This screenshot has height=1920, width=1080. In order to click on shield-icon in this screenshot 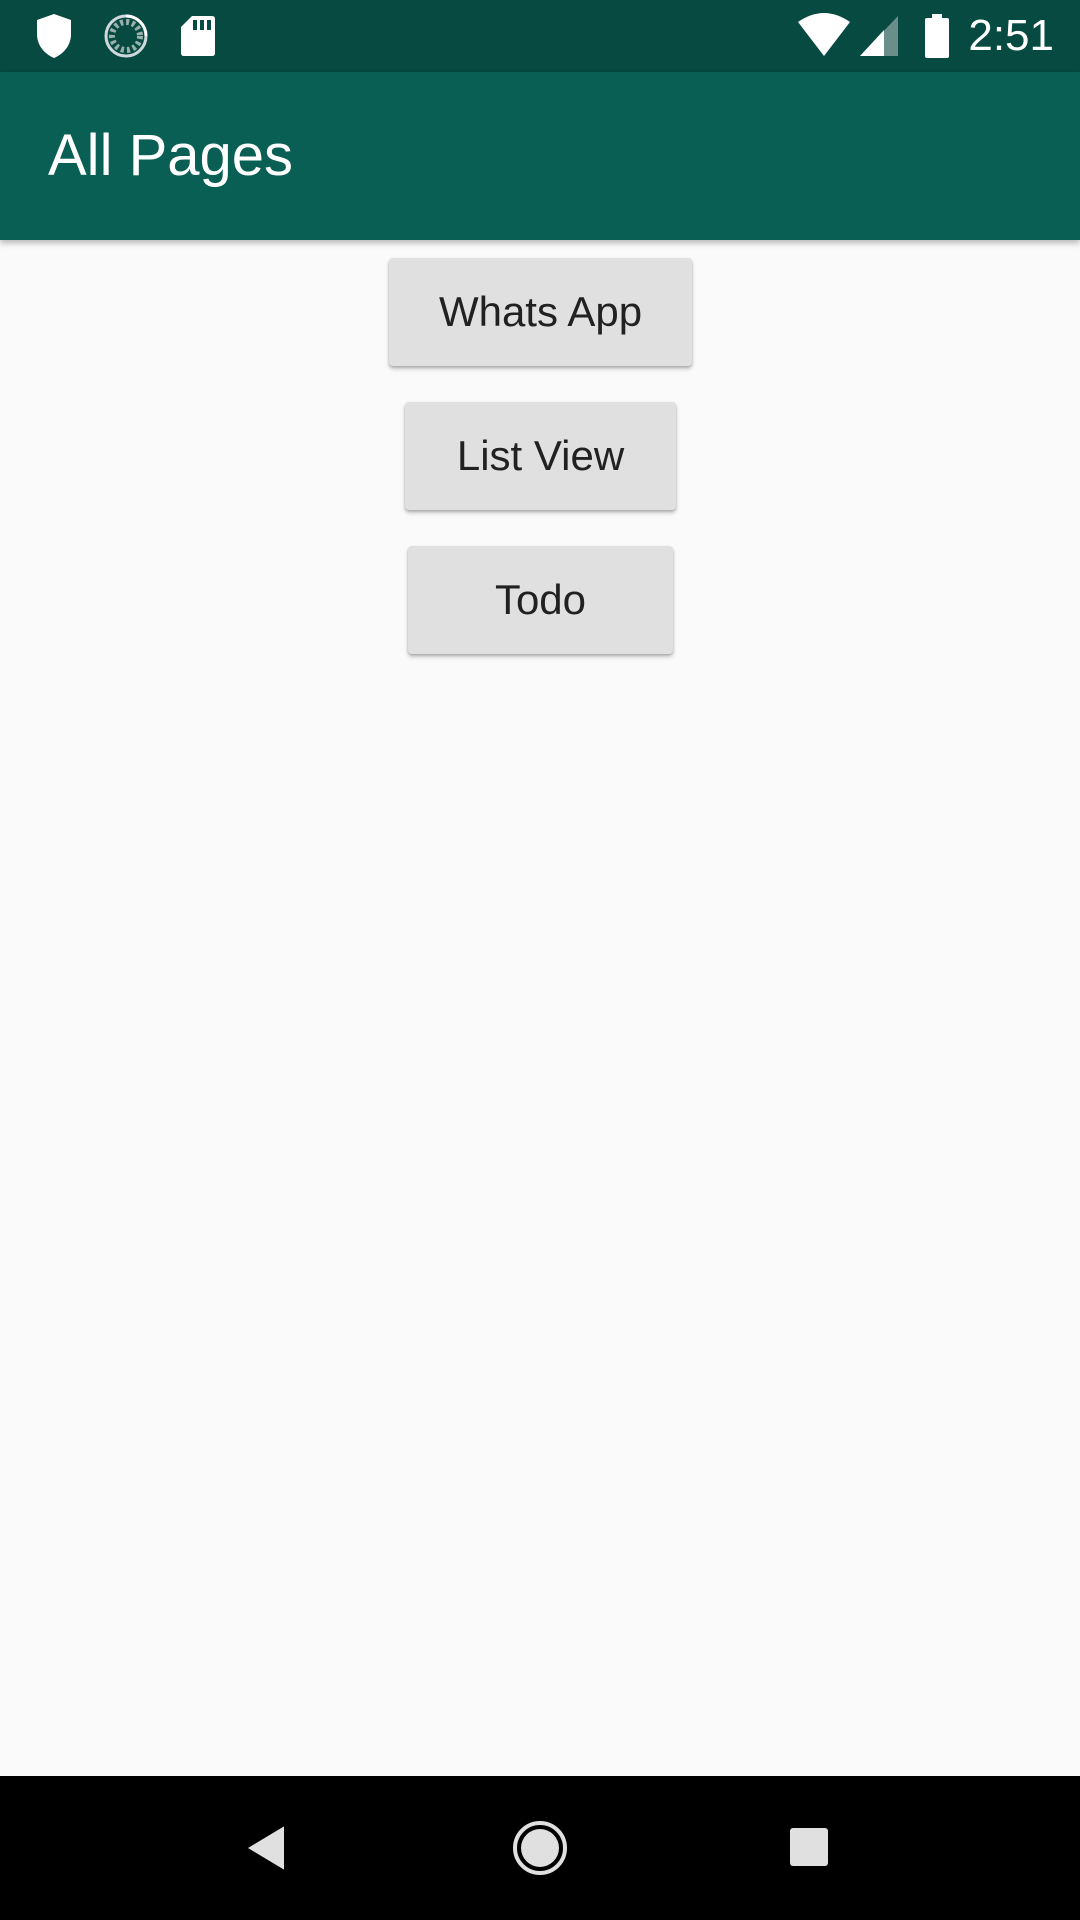, I will do `click(54, 36)`.